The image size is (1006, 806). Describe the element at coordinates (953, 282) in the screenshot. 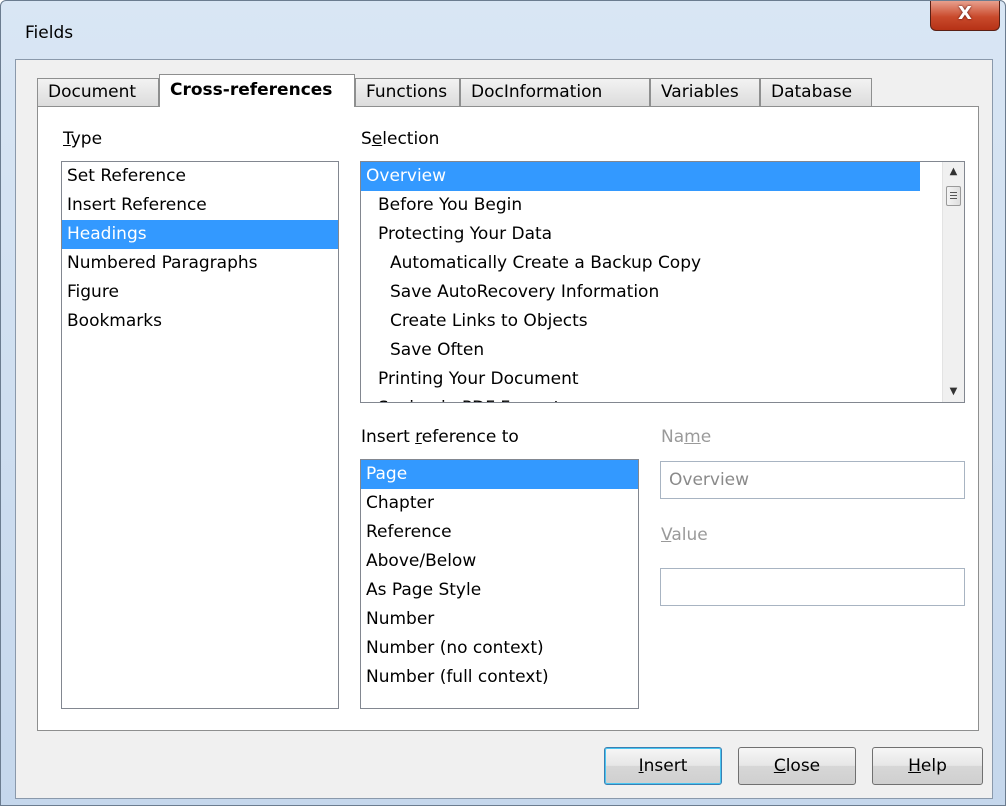

I see `selection-scrollbar: ▲ ▼` at that location.